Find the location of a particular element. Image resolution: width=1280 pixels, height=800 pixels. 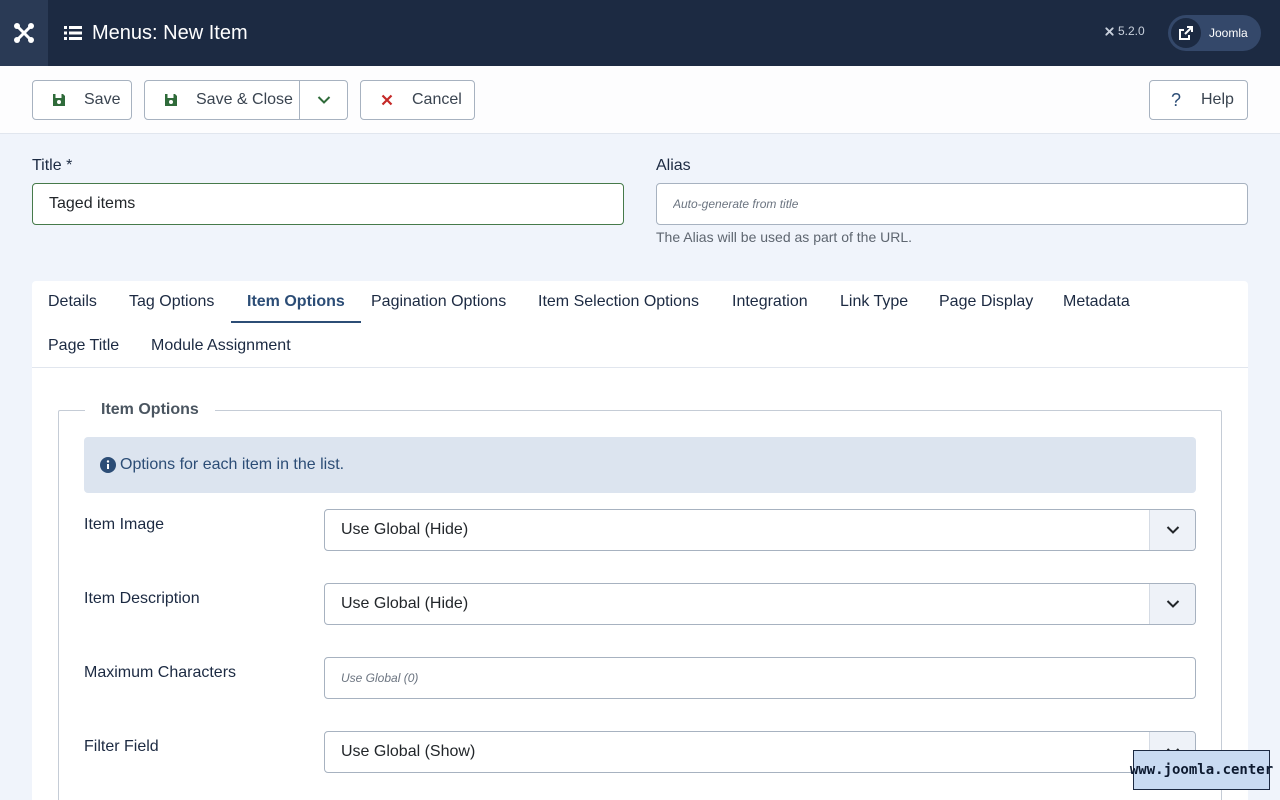

joomla-logo-icon is located at coordinates (24, 33).